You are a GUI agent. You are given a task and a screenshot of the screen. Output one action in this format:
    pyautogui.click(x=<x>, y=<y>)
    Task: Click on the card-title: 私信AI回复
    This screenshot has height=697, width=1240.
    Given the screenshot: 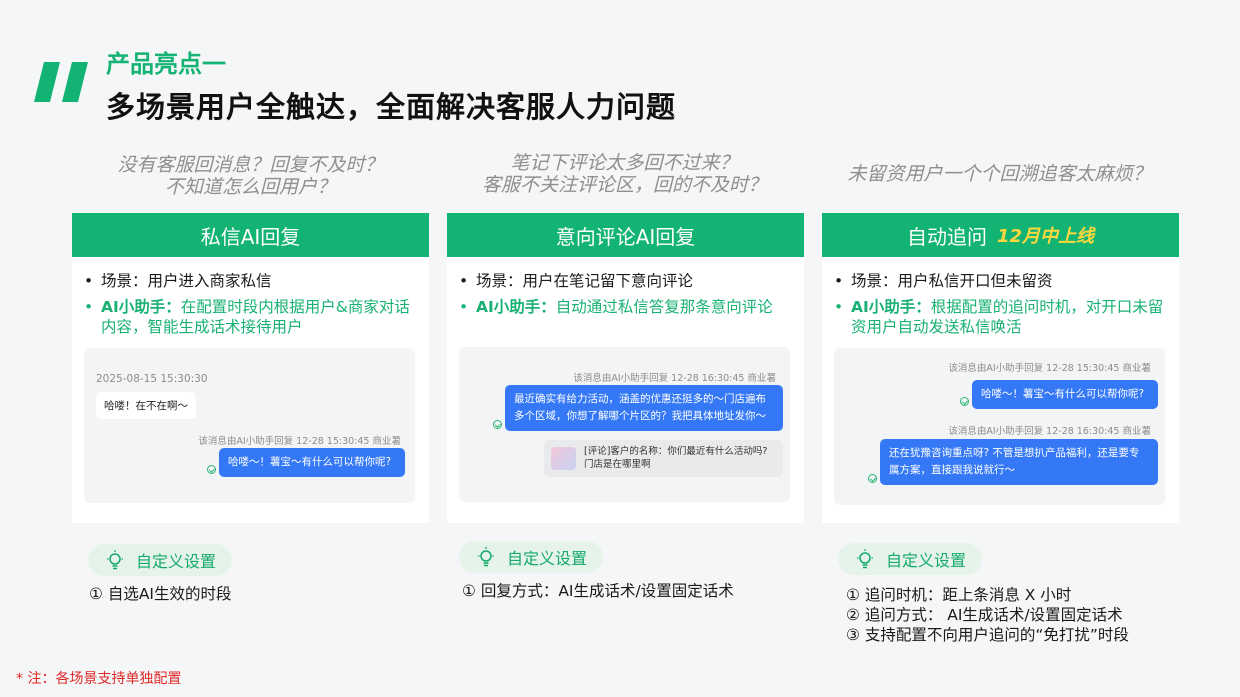 What is the action you would take?
    pyautogui.click(x=250, y=236)
    